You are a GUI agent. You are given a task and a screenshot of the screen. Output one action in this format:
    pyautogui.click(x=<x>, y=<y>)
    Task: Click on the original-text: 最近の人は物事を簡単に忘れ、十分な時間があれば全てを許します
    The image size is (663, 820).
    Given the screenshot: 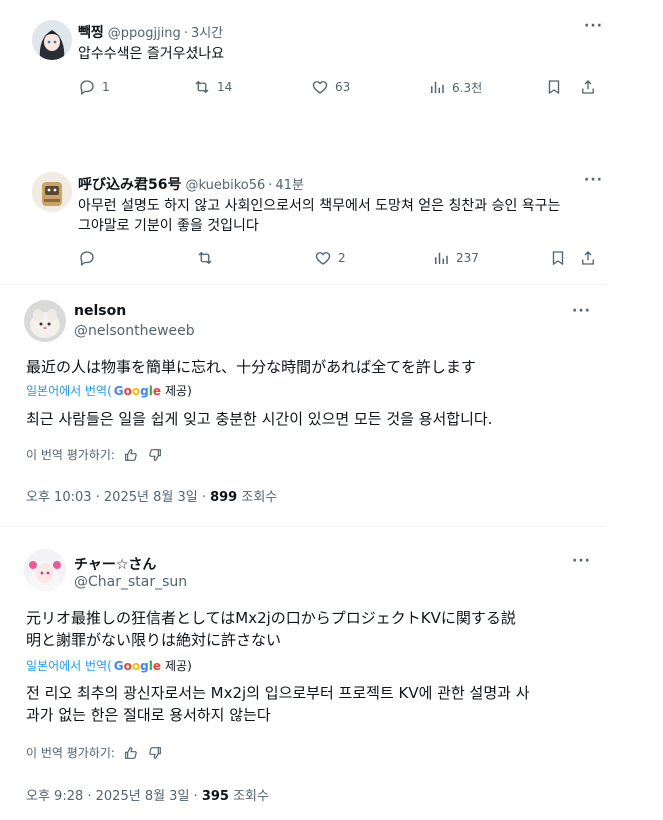 What is the action you would take?
    pyautogui.click(x=251, y=367)
    